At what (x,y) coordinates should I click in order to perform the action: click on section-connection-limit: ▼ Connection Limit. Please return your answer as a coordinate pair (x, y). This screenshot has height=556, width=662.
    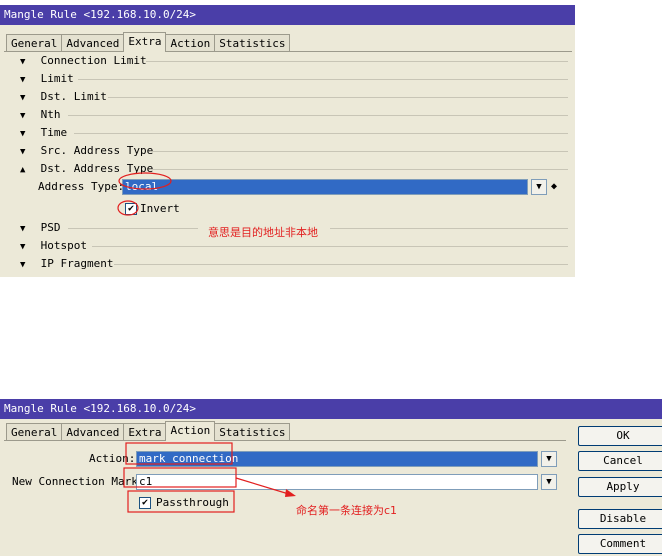
    Looking at the image, I should click on (83, 61).